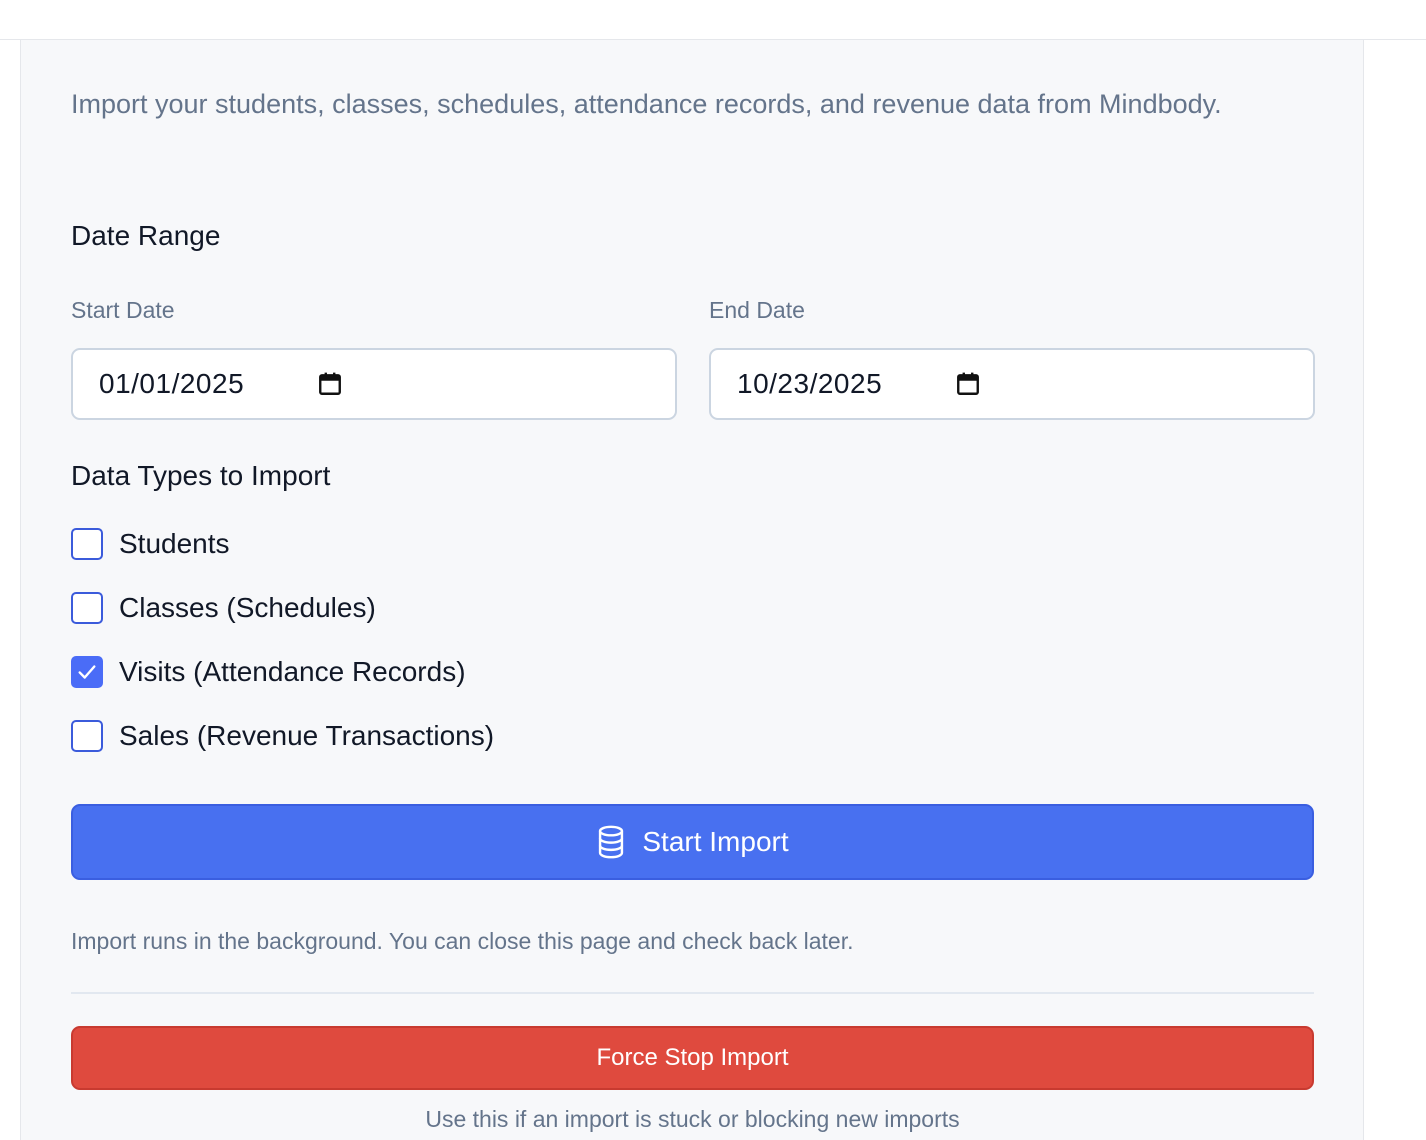  I want to click on top-bar, so click(713, 20).